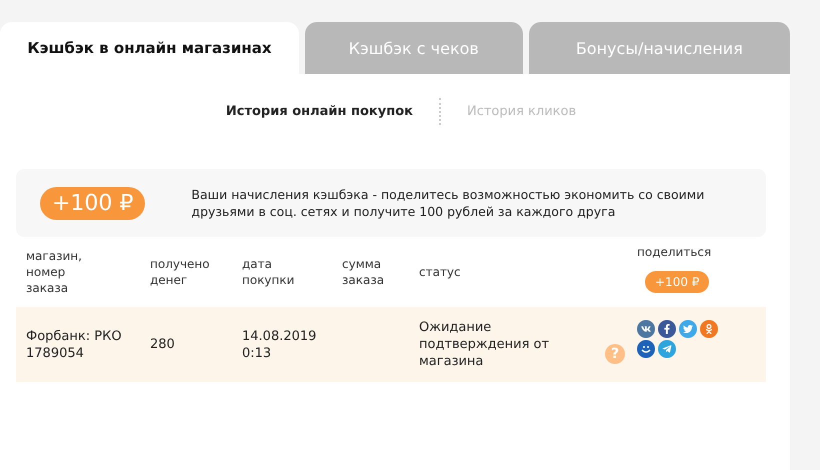 This screenshot has height=470, width=820. I want to click on table-cell-text: Ожидание подтверждения от магазина, so click(484, 344).